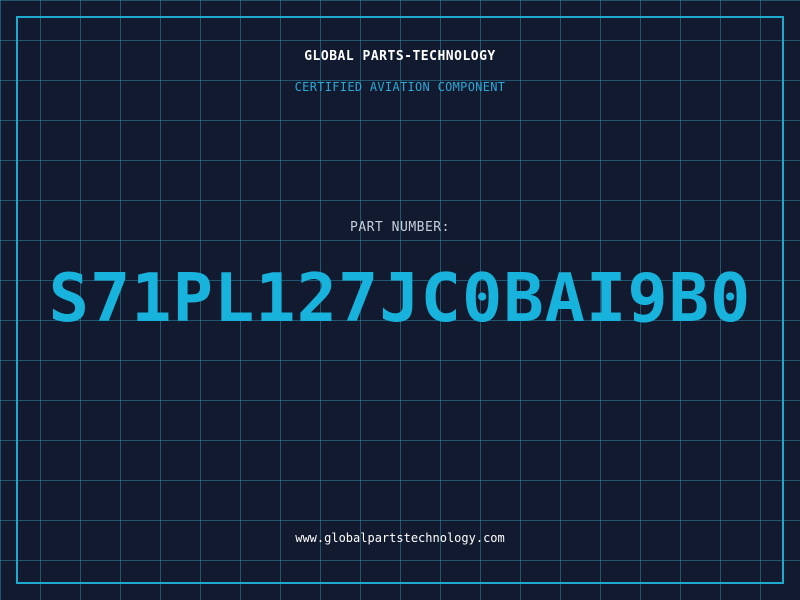 The image size is (800, 600). I want to click on website-url: www.globalpartstechnology.com, so click(400, 538).